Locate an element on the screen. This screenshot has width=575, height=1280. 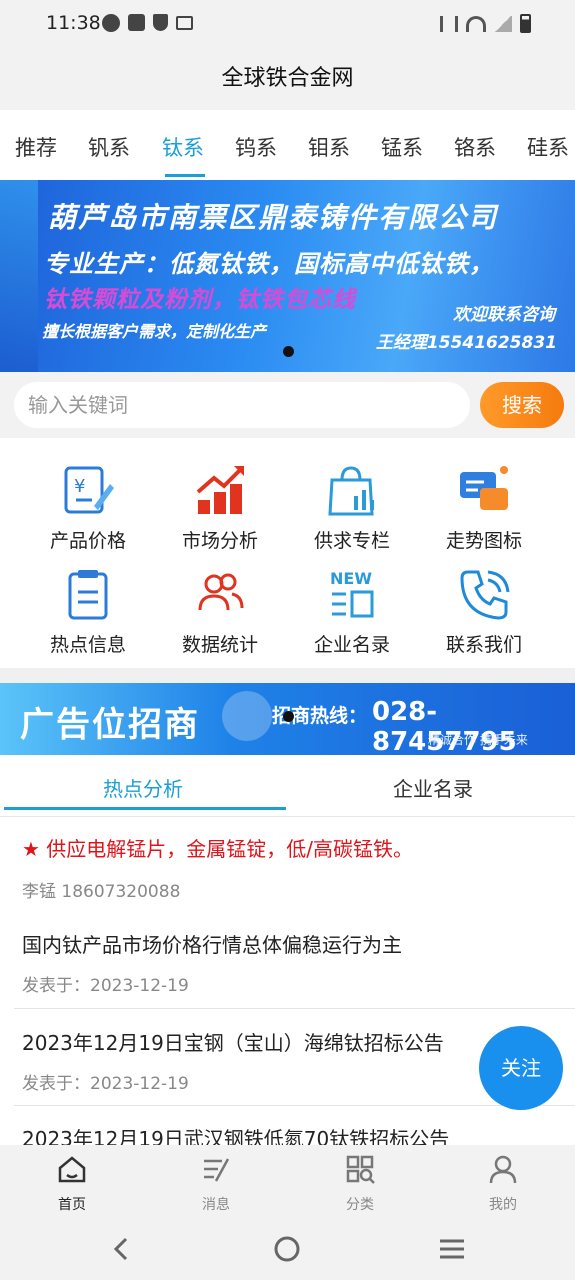
status-bar: 11:38 is located at coordinates (287, 24).